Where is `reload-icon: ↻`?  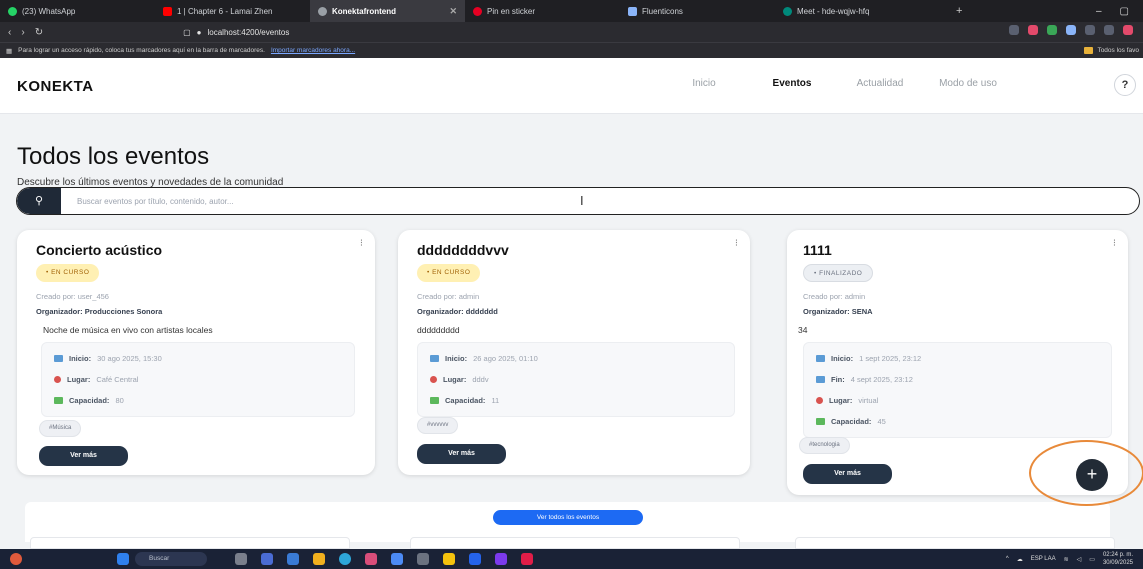
reload-icon: ↻ is located at coordinates (39, 32).